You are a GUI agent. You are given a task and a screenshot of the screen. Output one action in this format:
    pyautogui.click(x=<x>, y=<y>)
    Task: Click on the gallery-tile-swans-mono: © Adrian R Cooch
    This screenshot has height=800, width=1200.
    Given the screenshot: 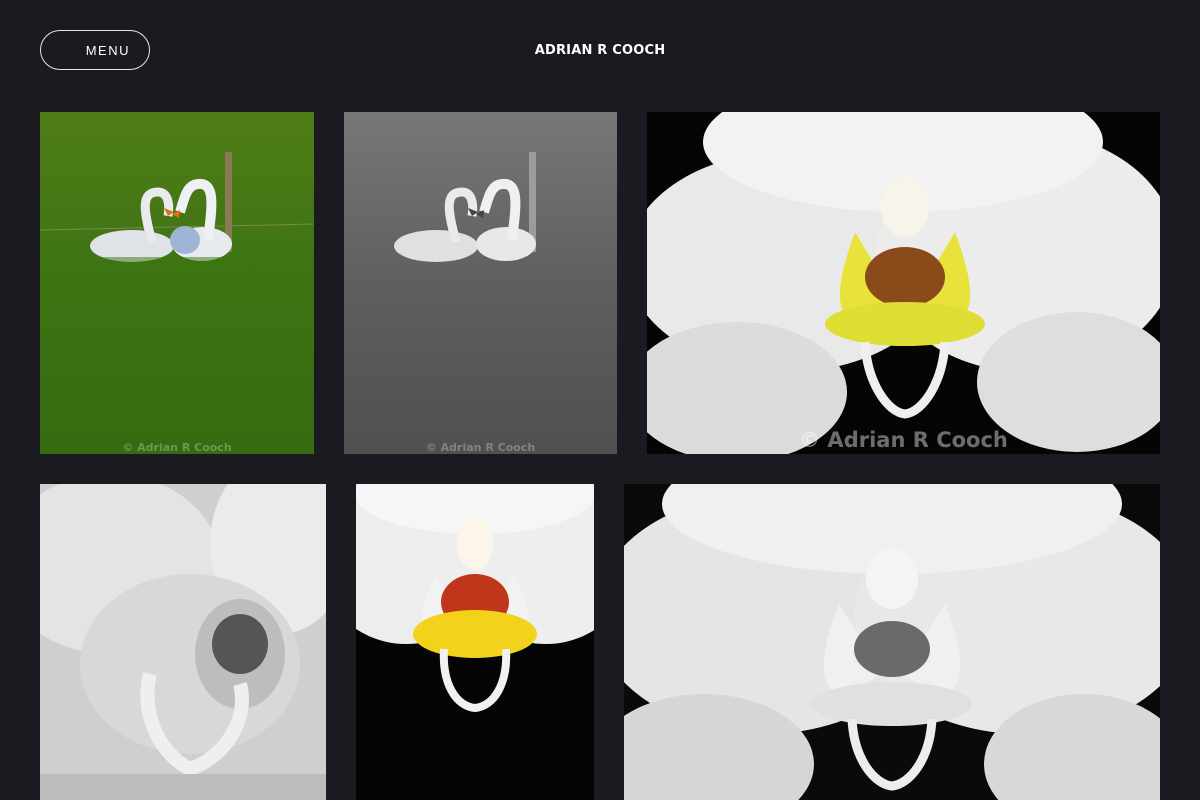 What is the action you would take?
    pyautogui.click(x=480, y=283)
    